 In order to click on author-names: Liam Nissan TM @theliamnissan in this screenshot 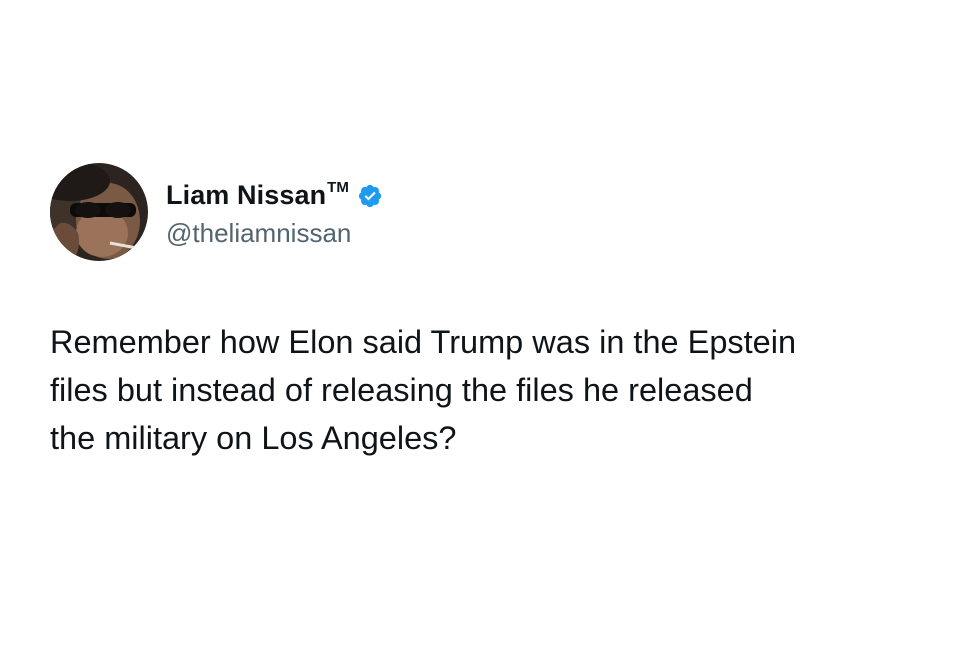, I will do `click(274, 212)`.